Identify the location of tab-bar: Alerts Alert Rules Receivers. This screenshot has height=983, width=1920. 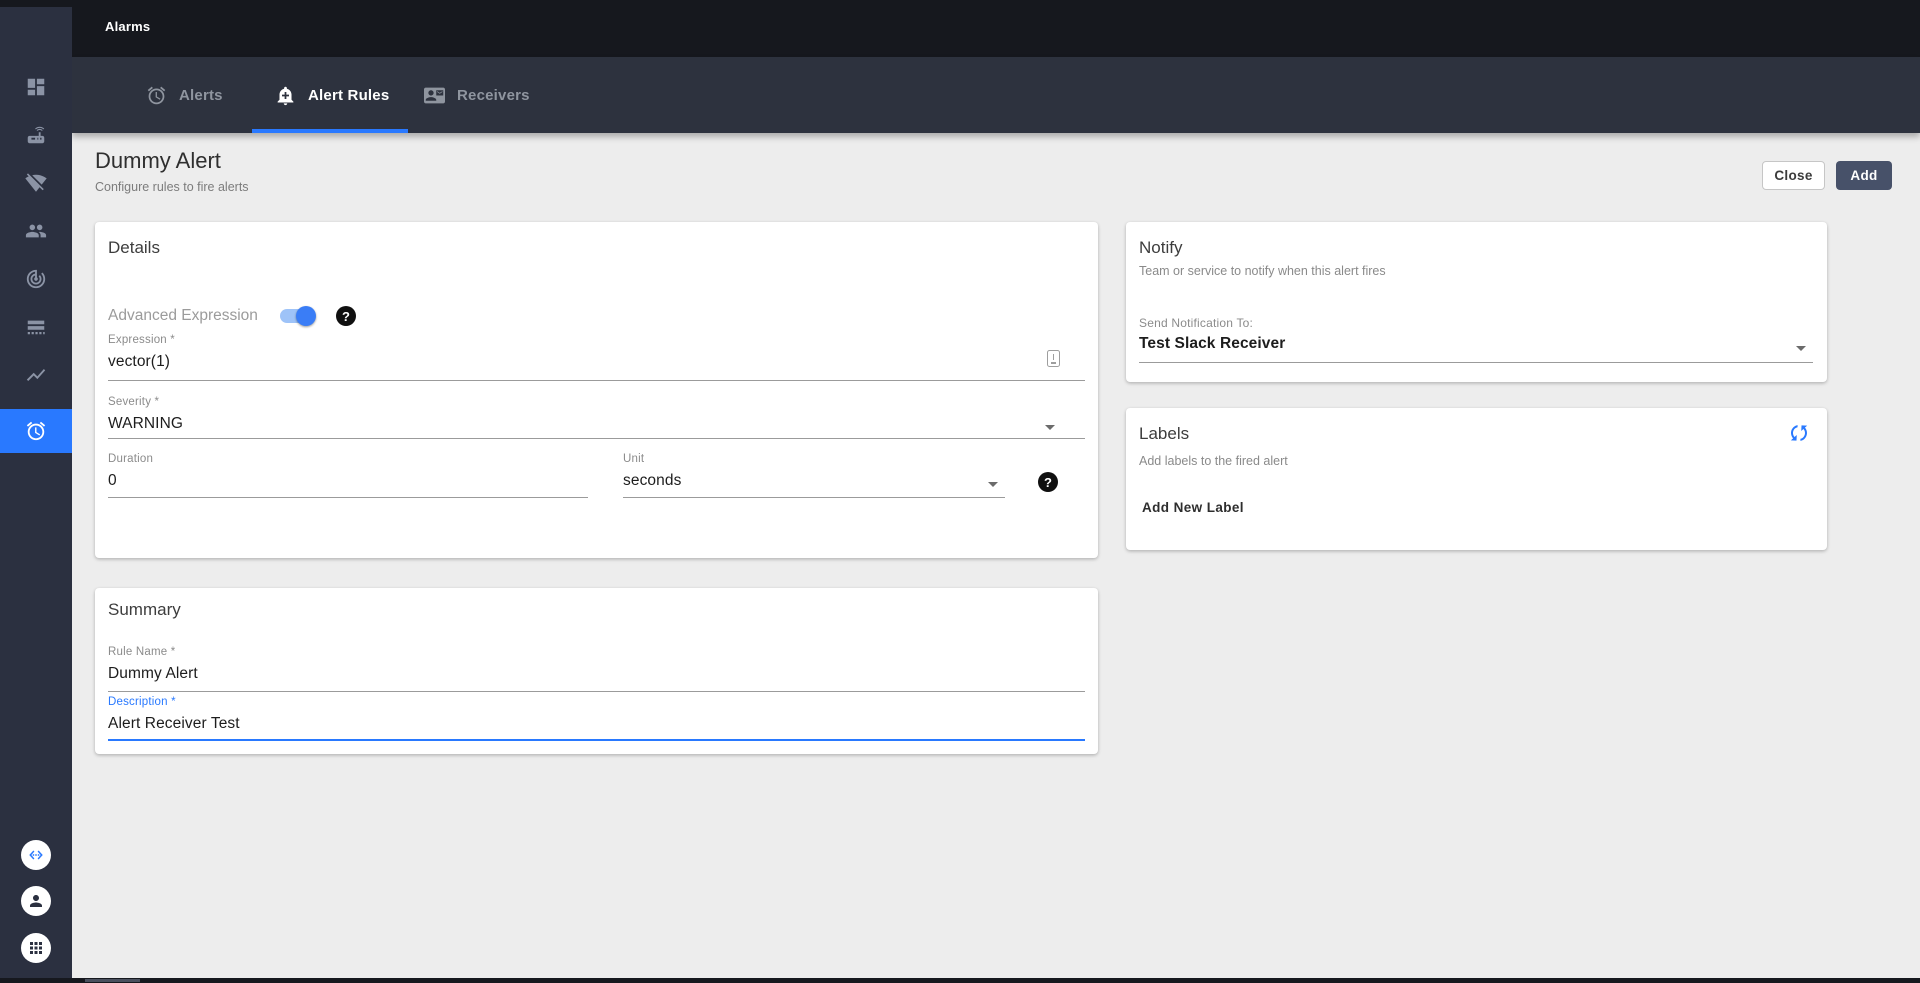
(996, 95).